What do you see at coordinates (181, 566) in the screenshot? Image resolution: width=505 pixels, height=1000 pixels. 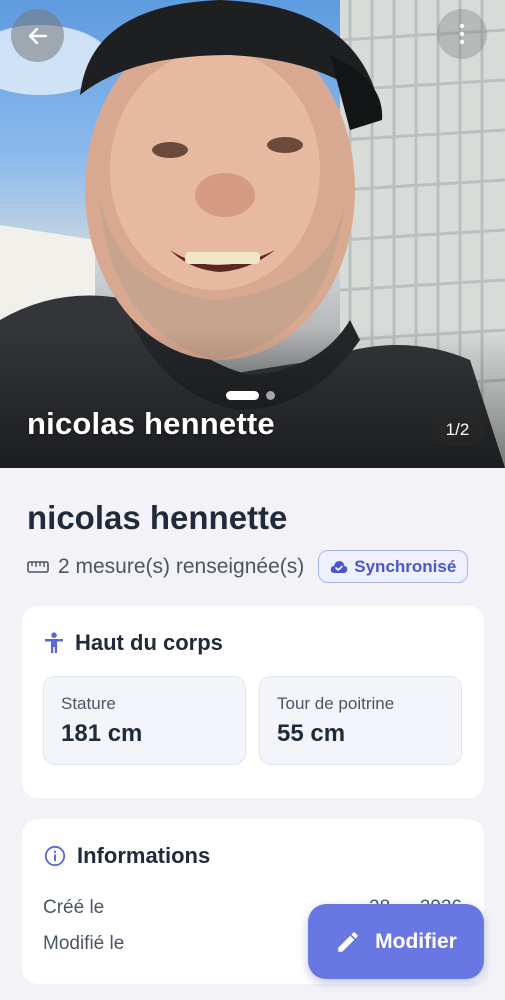 I see `measure-count-text: 2 mesure(s) renseignée(s)` at bounding box center [181, 566].